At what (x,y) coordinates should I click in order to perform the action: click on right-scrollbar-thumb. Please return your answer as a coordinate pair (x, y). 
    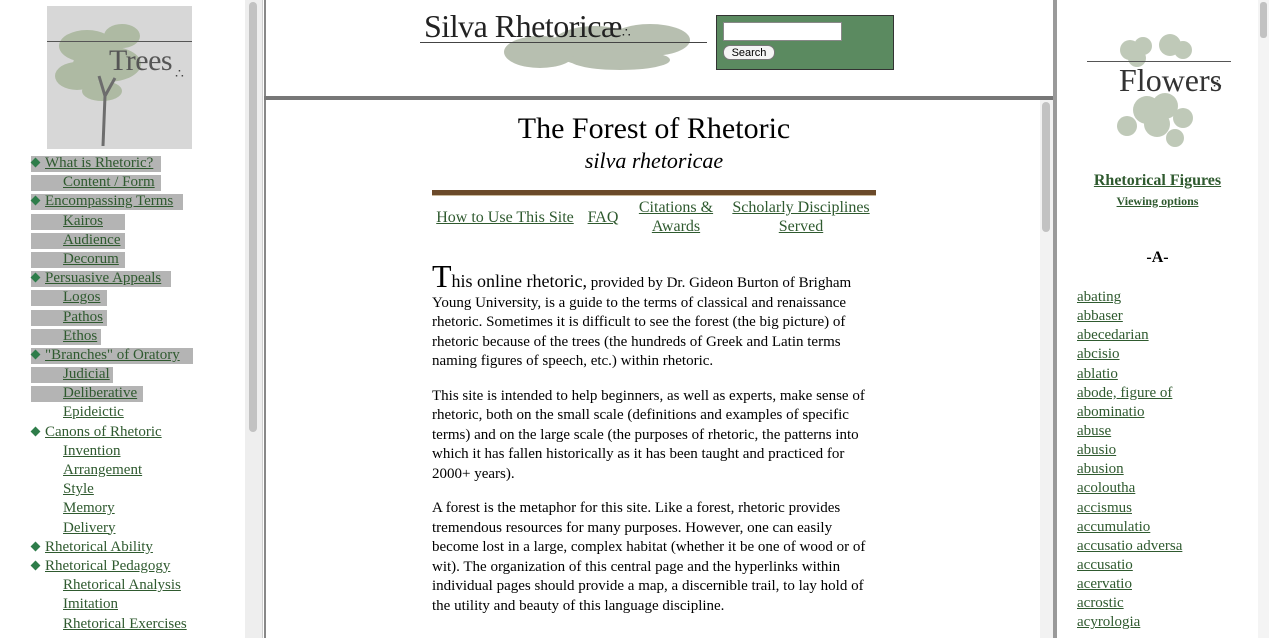
    Looking at the image, I should click on (1263, 20).